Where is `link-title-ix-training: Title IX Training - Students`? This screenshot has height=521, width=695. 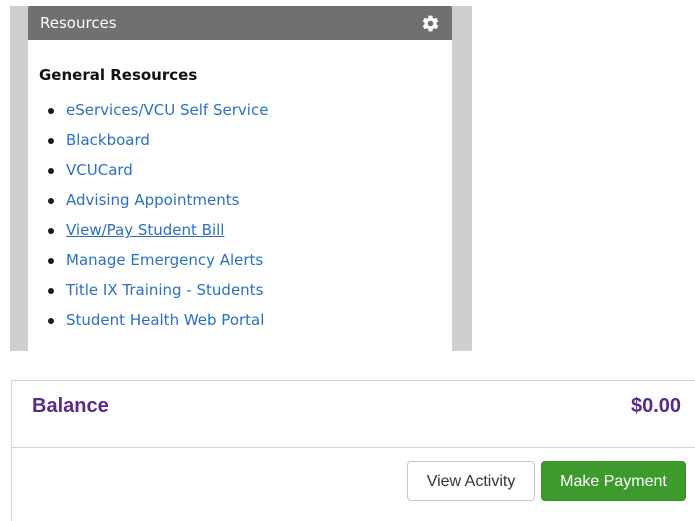
link-title-ix-training: Title IX Training - Students is located at coordinates (164, 290).